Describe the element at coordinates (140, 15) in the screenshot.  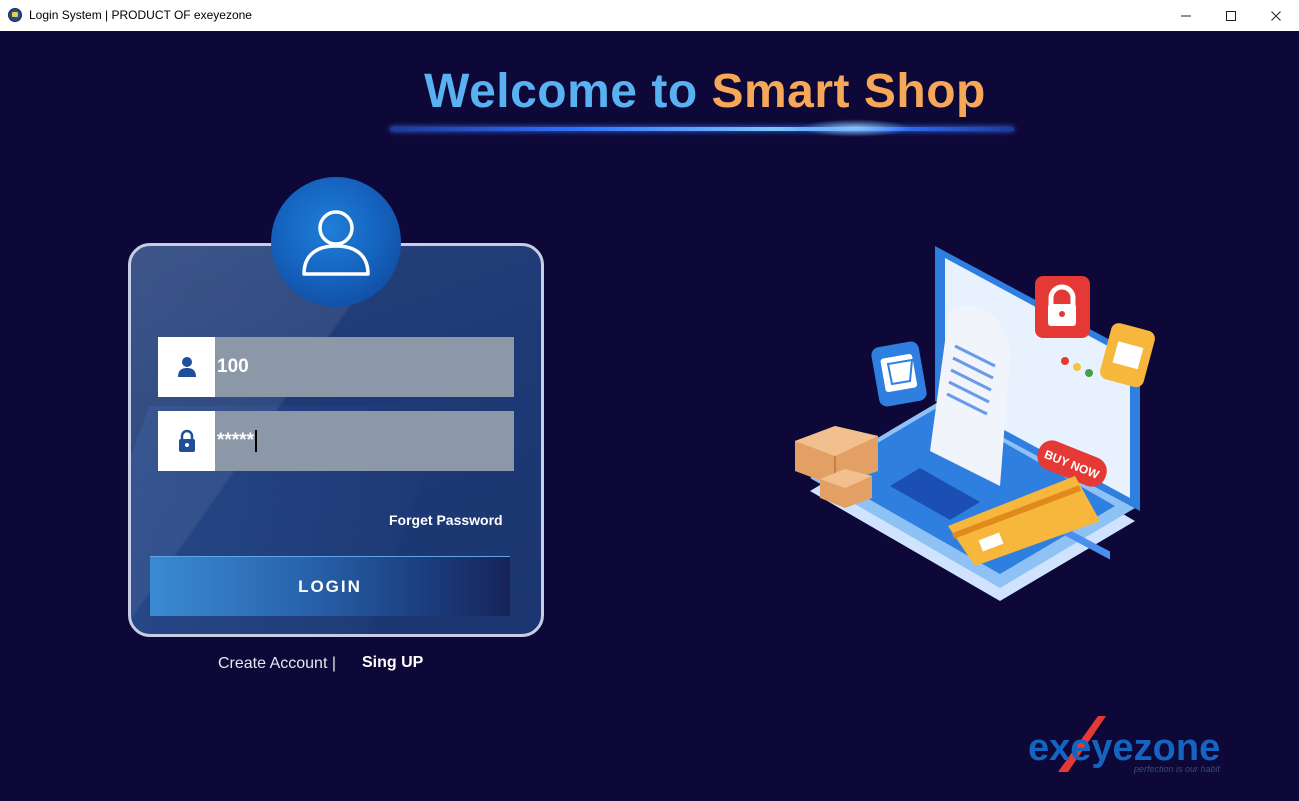
I see `window-title: Login System | PRODUCT OF exeyezone` at that location.